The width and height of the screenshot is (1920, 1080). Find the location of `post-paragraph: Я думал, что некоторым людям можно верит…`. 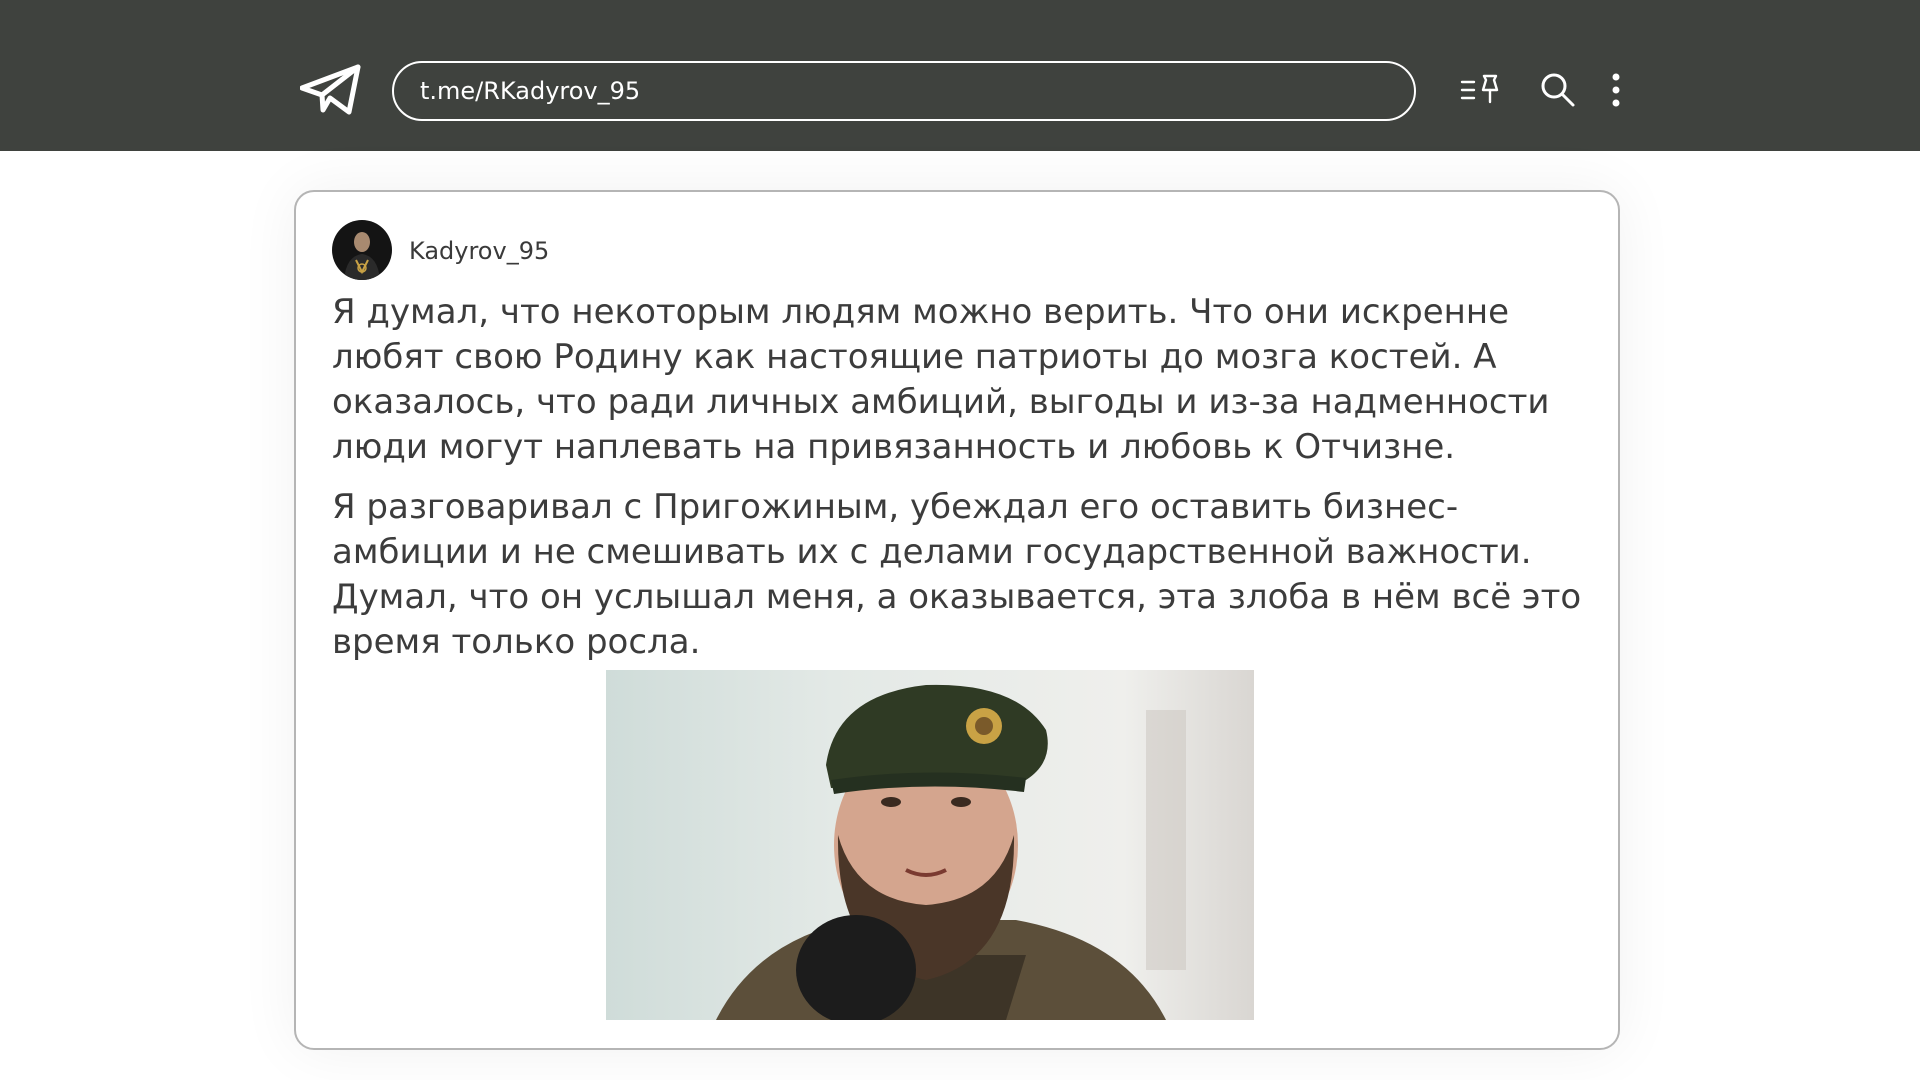

post-paragraph: Я думал, что некоторым людям можно верит… is located at coordinates (941, 379).